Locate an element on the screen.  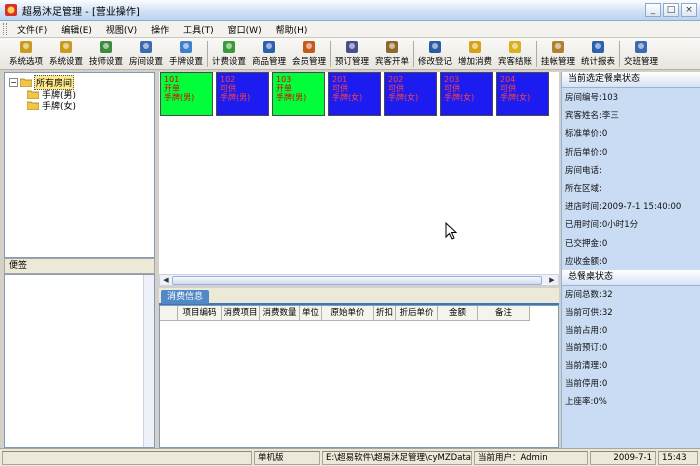
scroll-right-icon: ▶ is located at coordinates (552, 280).